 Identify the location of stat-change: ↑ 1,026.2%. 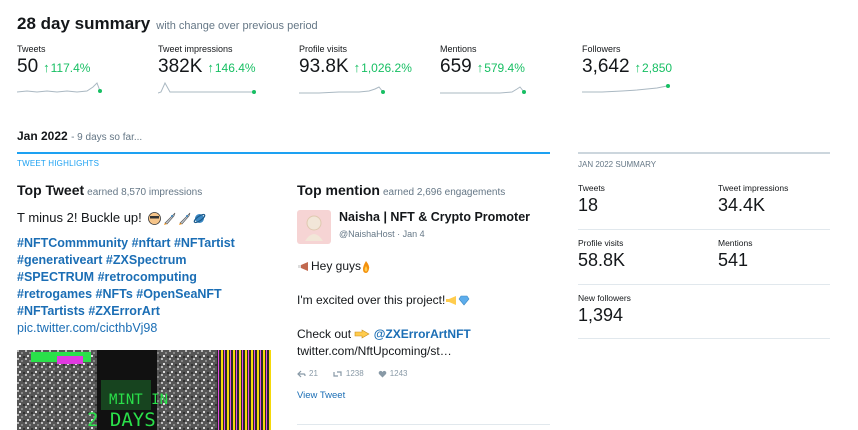
(382, 67).